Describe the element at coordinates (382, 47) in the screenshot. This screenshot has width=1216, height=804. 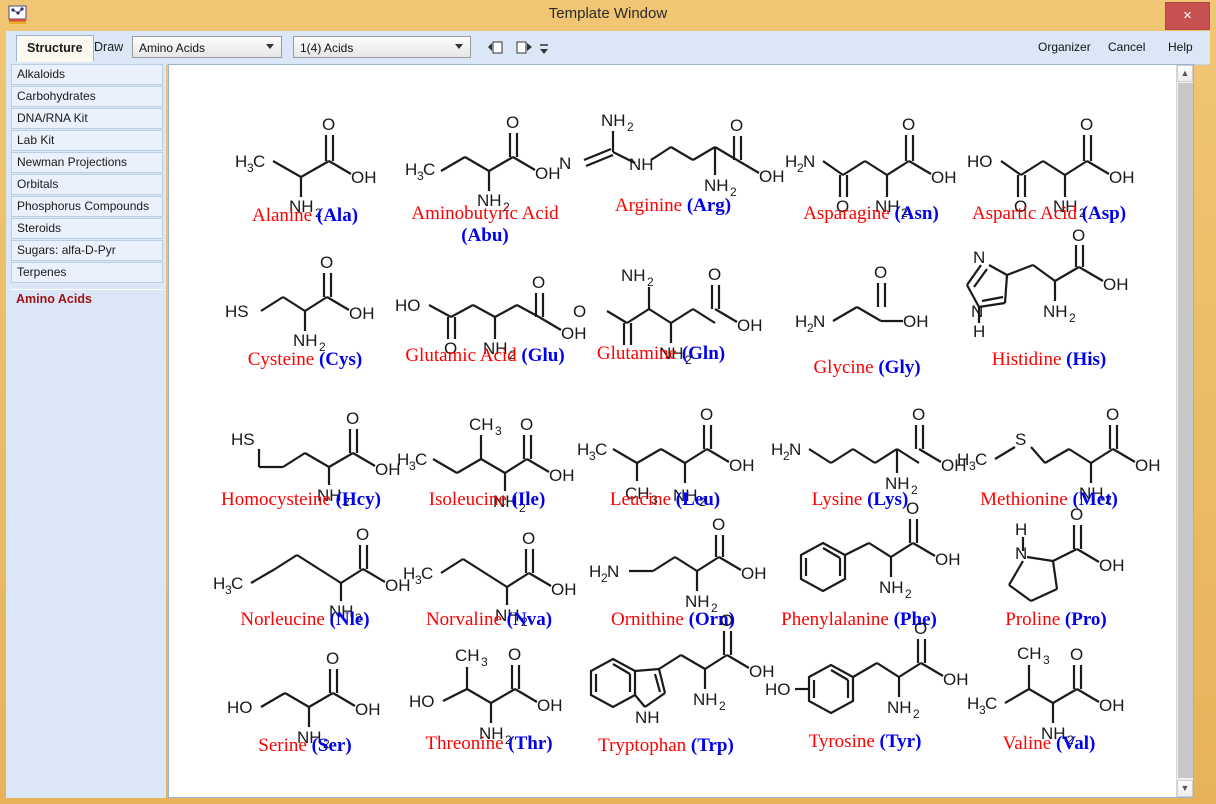
I see `template-page-select: 1(4) Acids` at that location.